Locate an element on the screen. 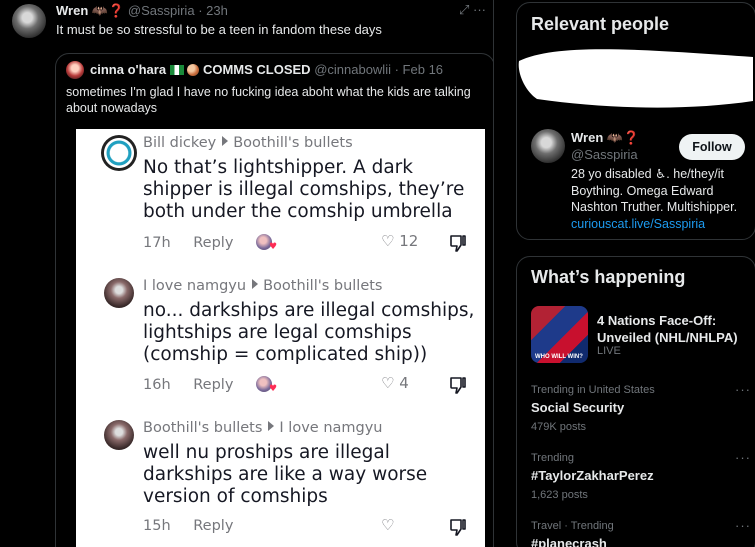 This screenshot has width=755, height=547. post-author-handle: @Sasspiria is located at coordinates (161, 10).